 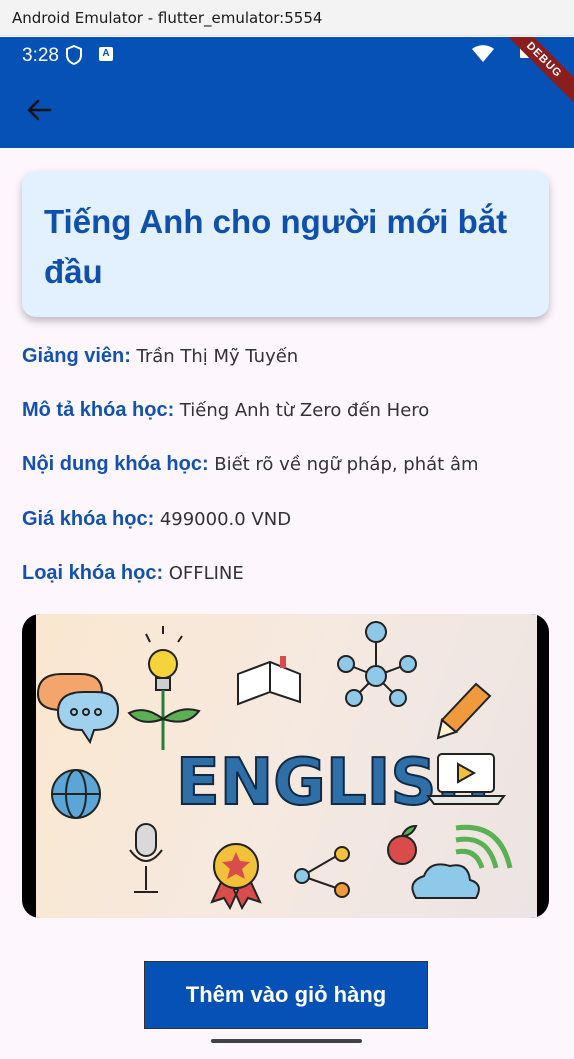 What do you see at coordinates (287, 92) in the screenshot?
I see `app-bar: 3:28 A DEBUG` at bounding box center [287, 92].